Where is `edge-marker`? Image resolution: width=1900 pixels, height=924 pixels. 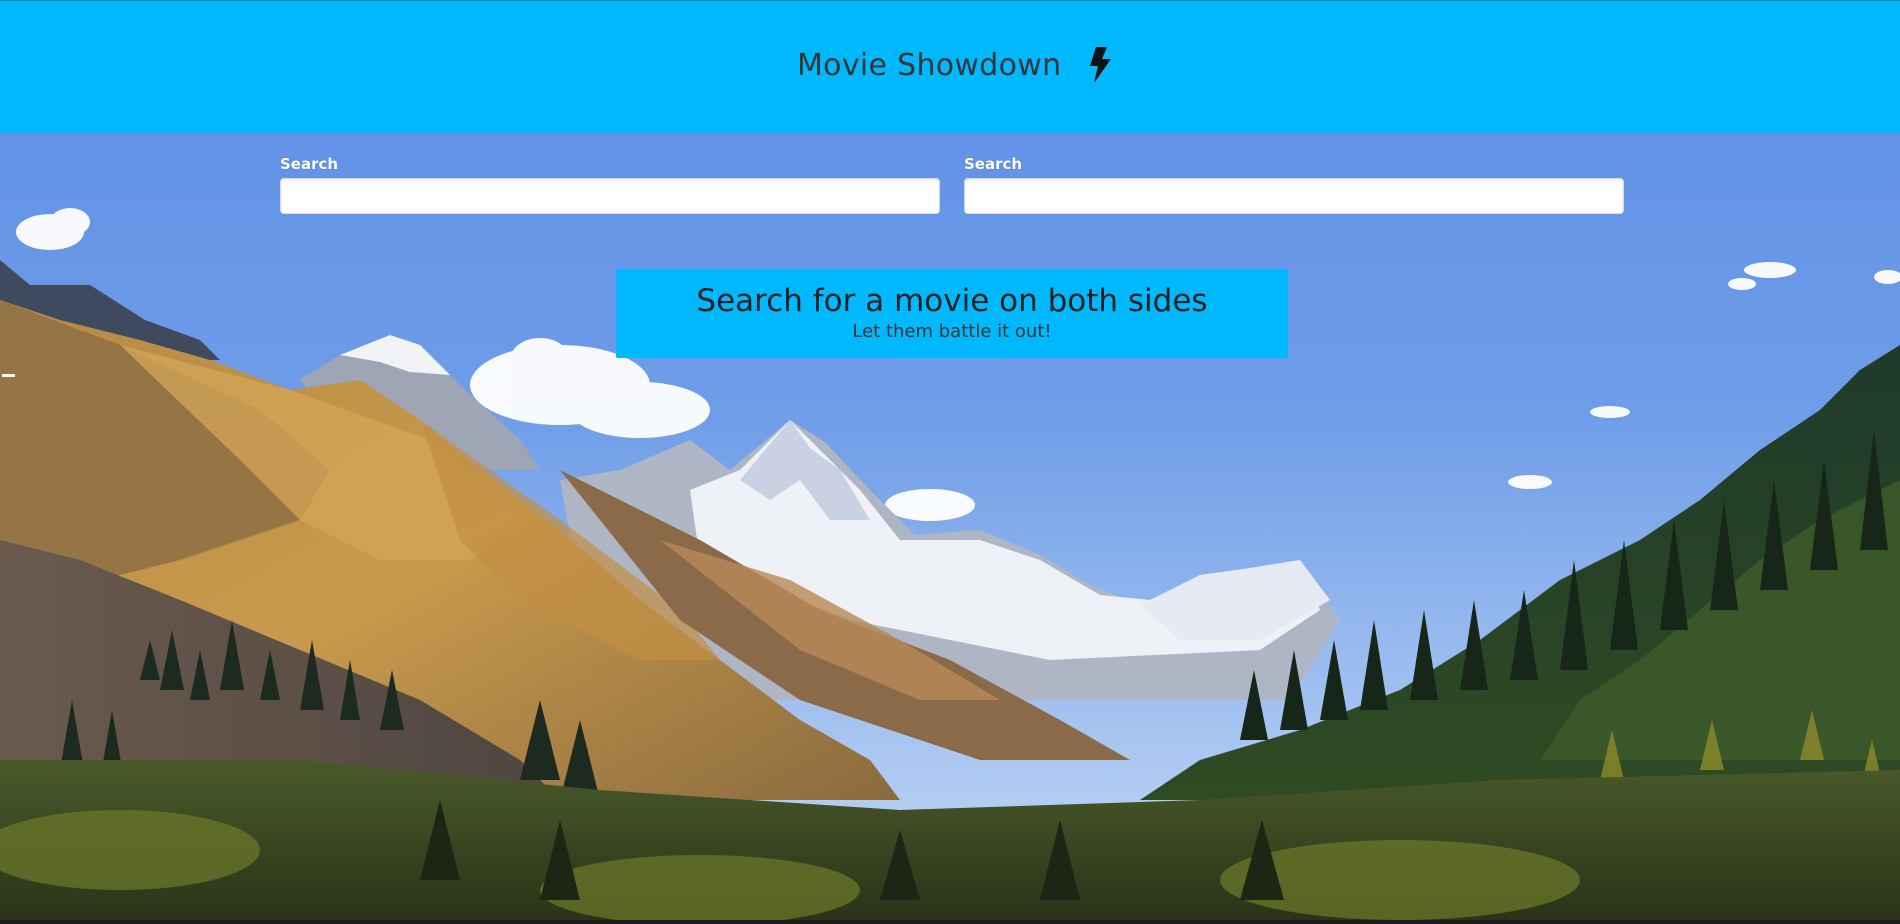
edge-marker is located at coordinates (8, 375).